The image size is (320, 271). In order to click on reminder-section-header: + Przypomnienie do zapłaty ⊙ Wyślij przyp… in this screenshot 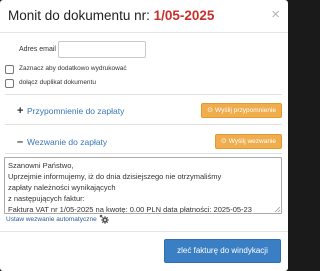, I will do `click(144, 112)`.